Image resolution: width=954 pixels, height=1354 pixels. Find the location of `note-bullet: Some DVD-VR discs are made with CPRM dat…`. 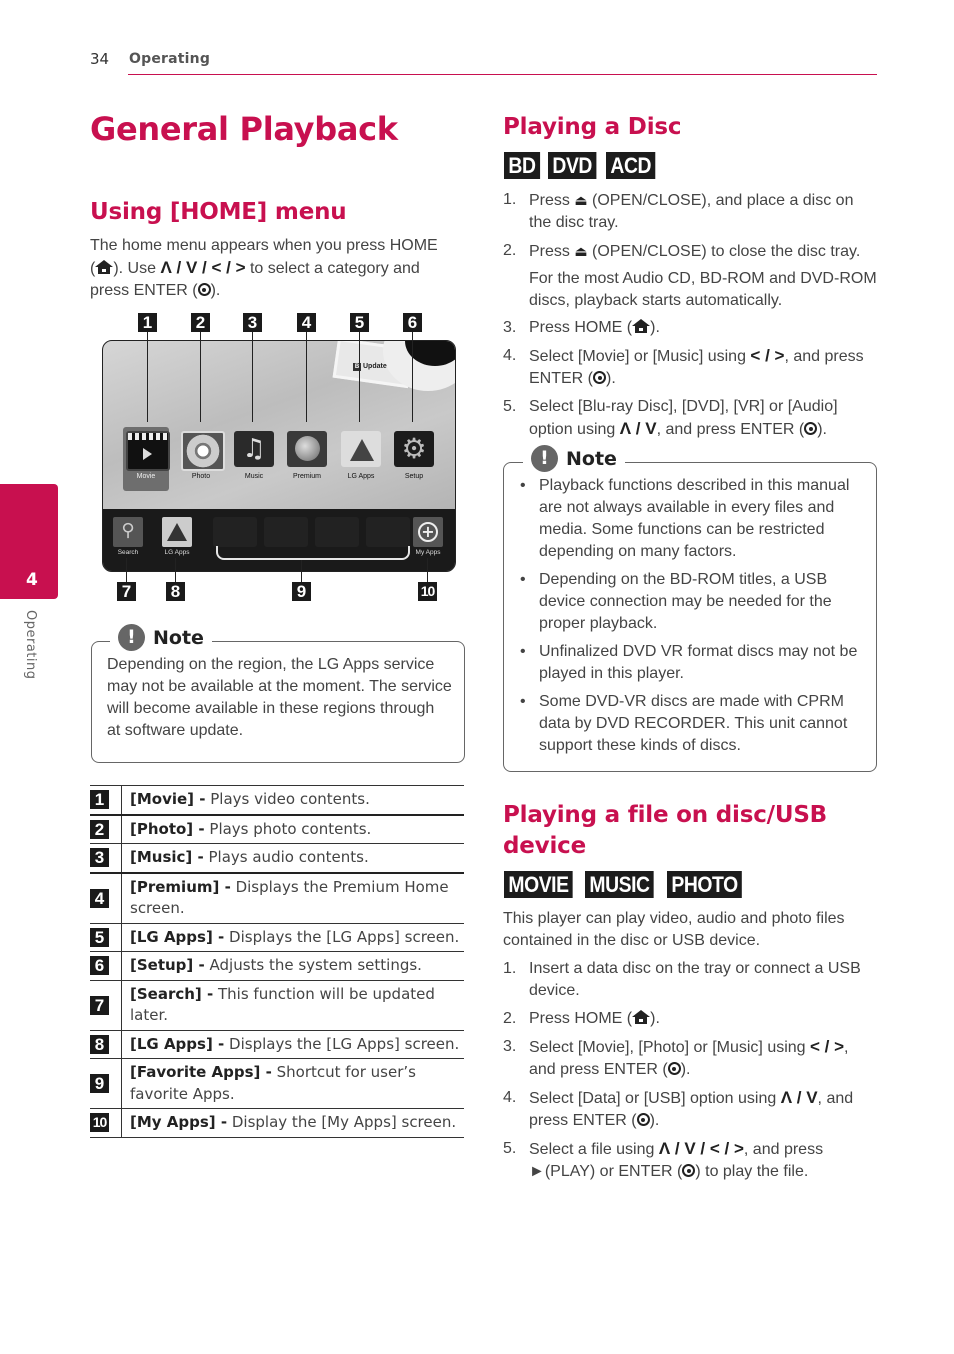

note-bullet: Some DVD-VR discs are made with CPRM dat… is located at coordinates (692, 724).